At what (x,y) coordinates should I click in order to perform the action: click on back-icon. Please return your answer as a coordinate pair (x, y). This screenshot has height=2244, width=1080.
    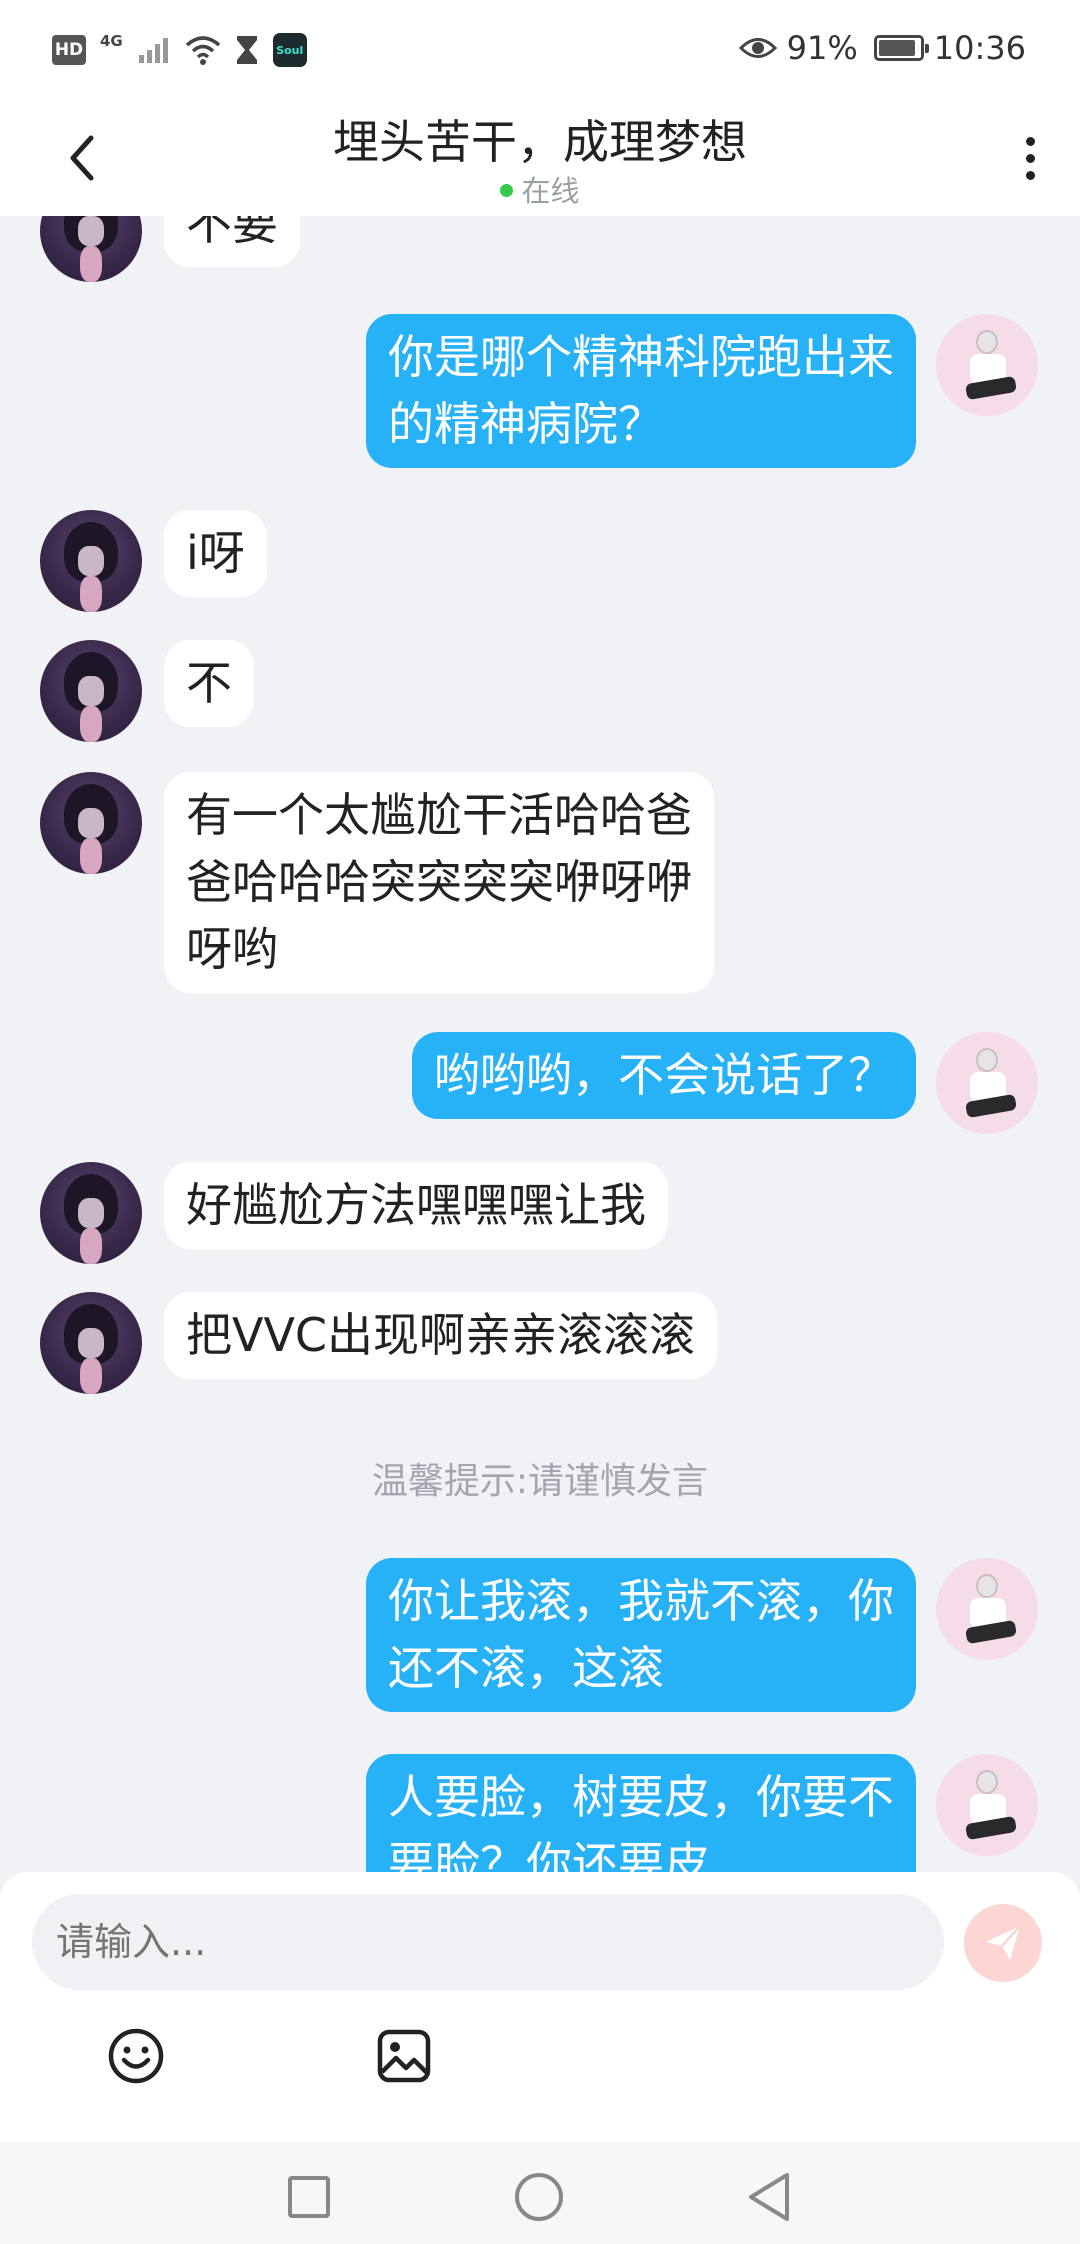
    Looking at the image, I should click on (769, 2197).